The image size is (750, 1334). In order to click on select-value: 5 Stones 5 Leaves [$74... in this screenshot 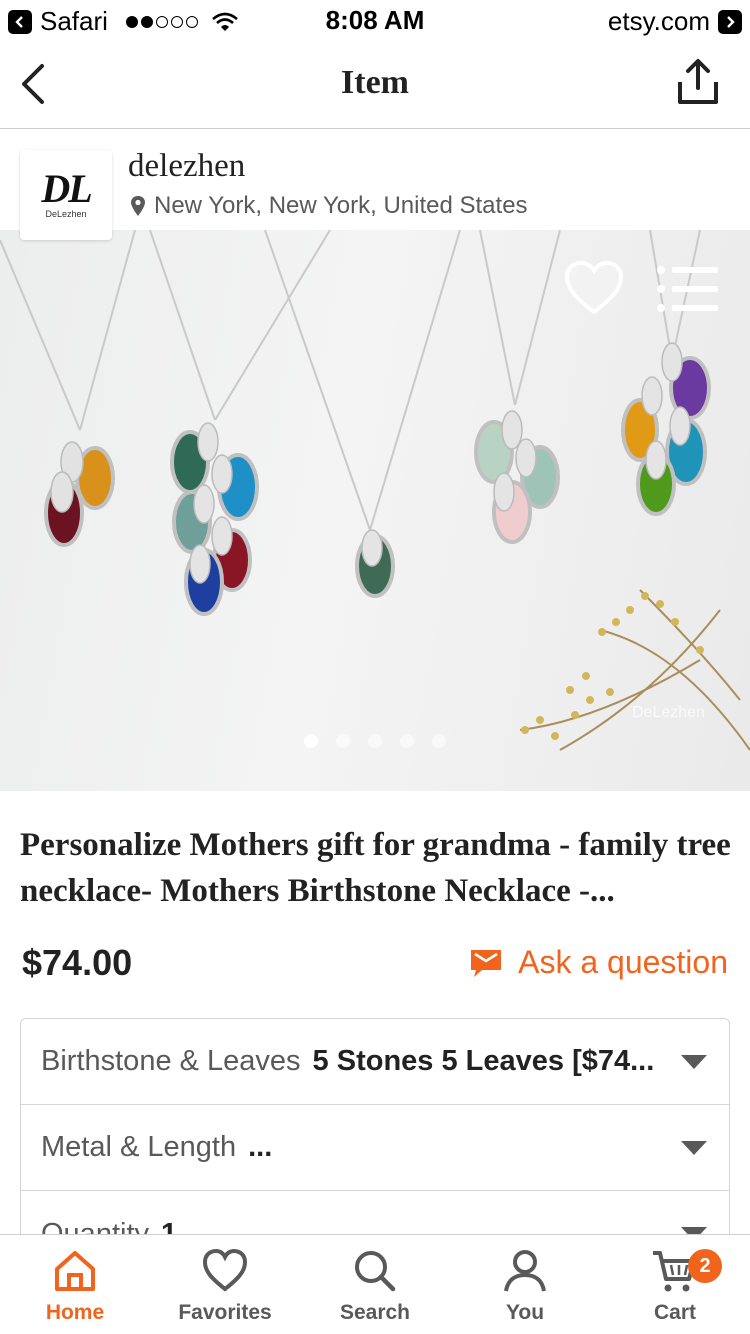, I will do `click(483, 1061)`.